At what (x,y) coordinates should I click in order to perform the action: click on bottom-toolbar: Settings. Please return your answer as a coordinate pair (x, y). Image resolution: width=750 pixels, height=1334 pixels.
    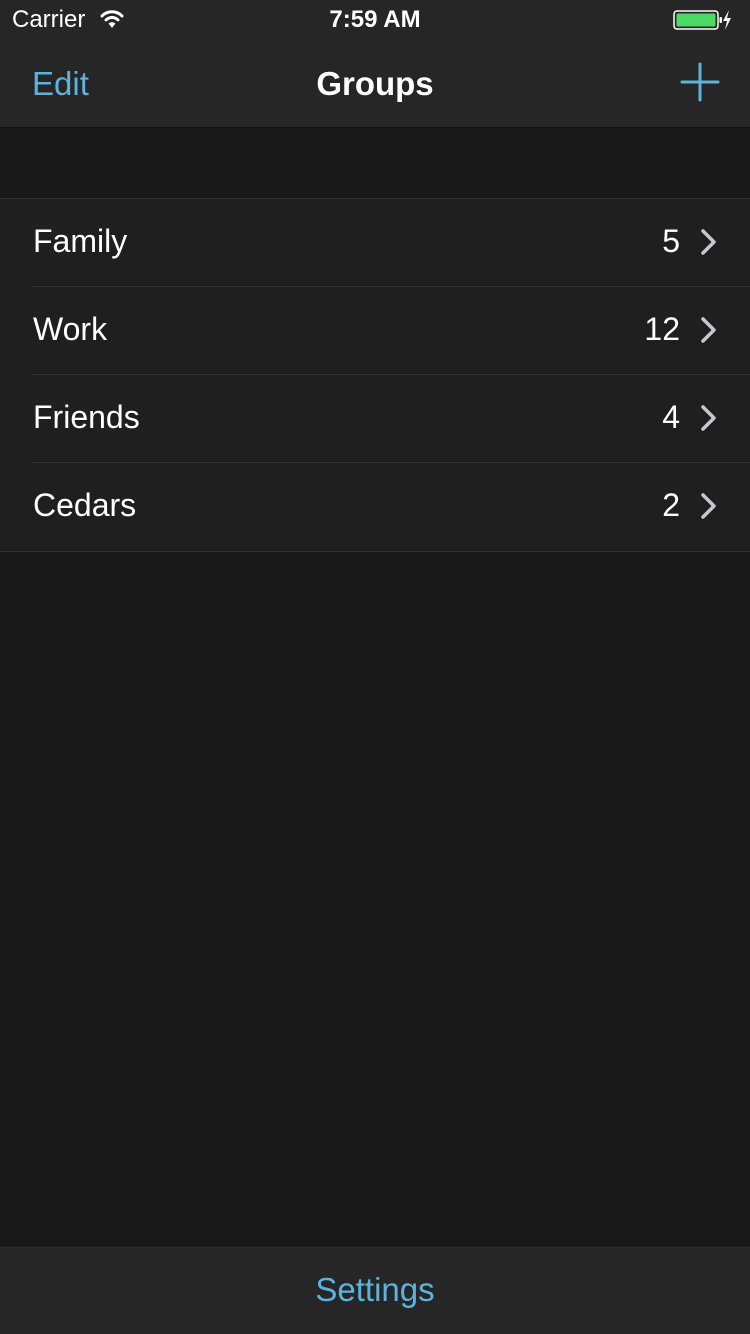
    Looking at the image, I should click on (375, 1289).